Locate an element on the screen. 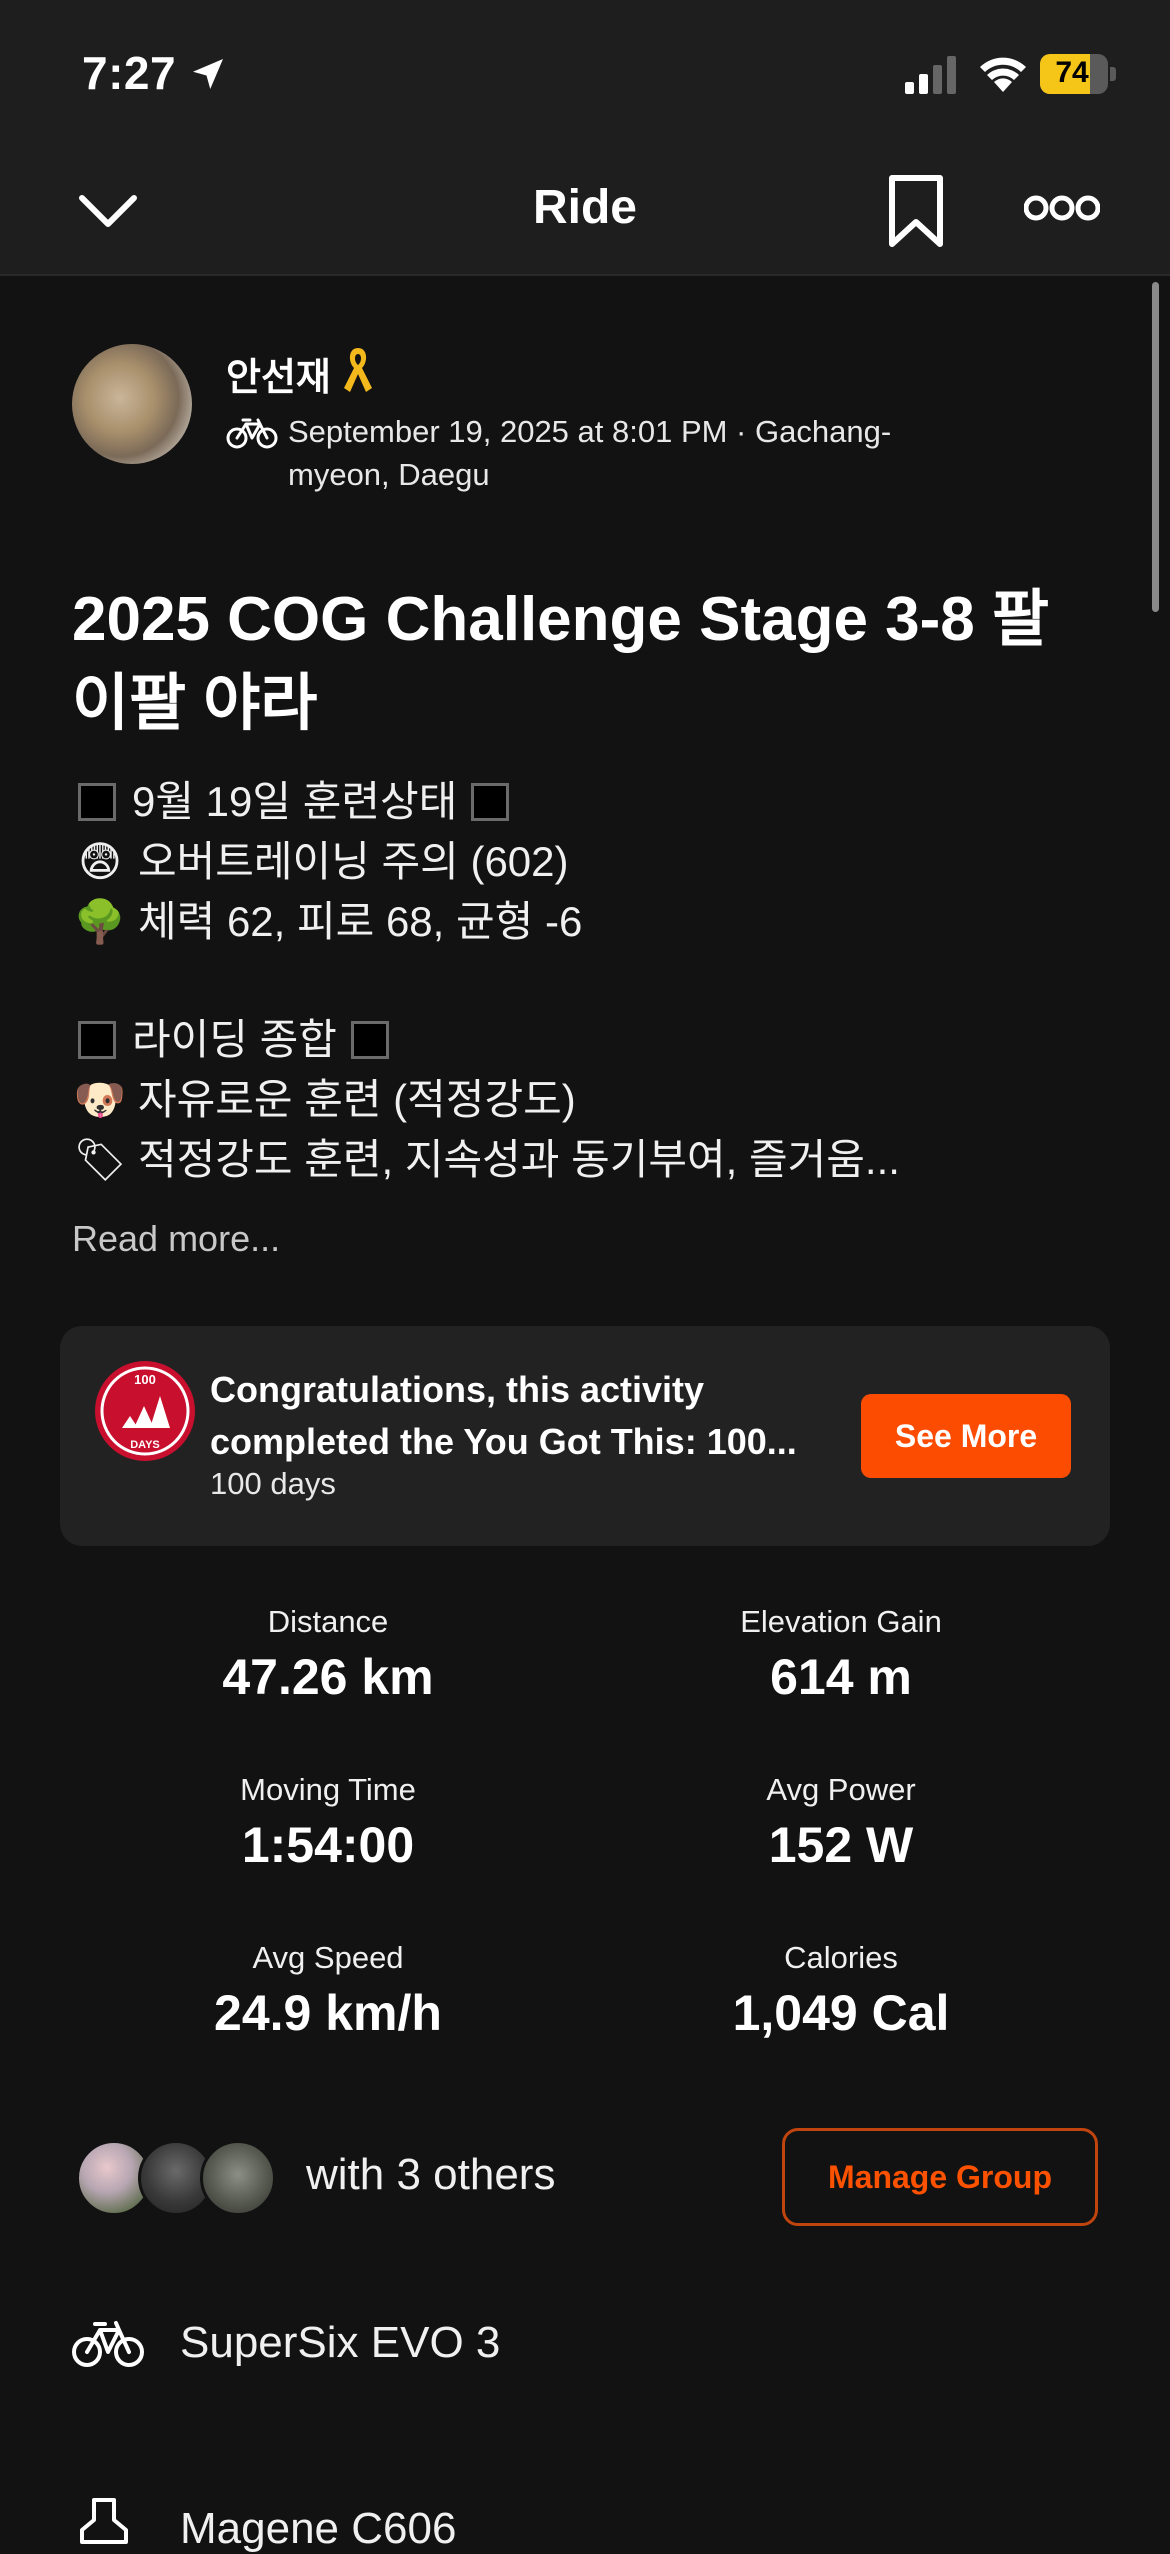 The width and height of the screenshot is (1170, 2554). stat-label: Distance is located at coordinates (328, 1621).